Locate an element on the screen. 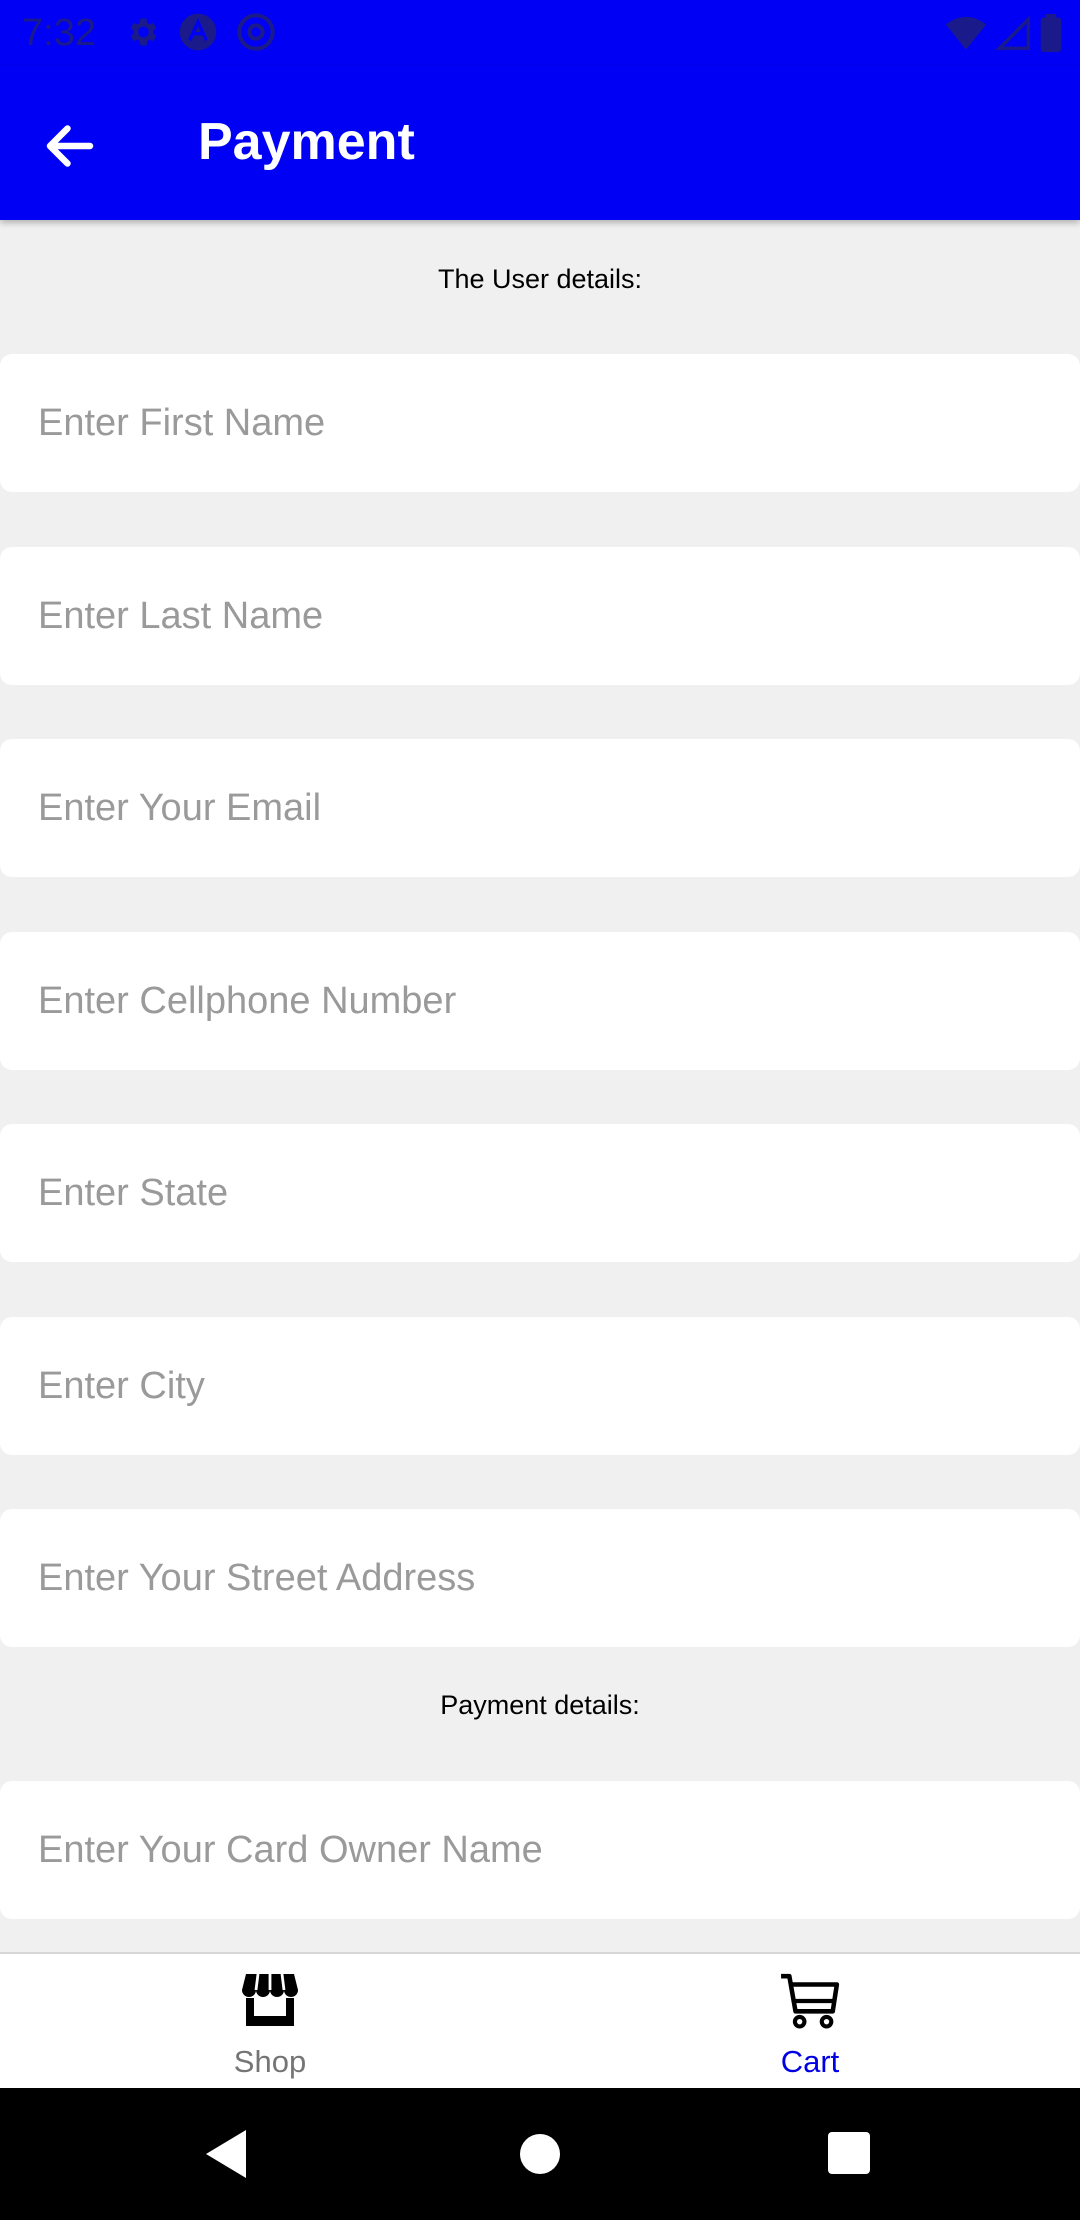 The width and height of the screenshot is (1080, 2220). nav-item-shop: Shop is located at coordinates (270, 2021).